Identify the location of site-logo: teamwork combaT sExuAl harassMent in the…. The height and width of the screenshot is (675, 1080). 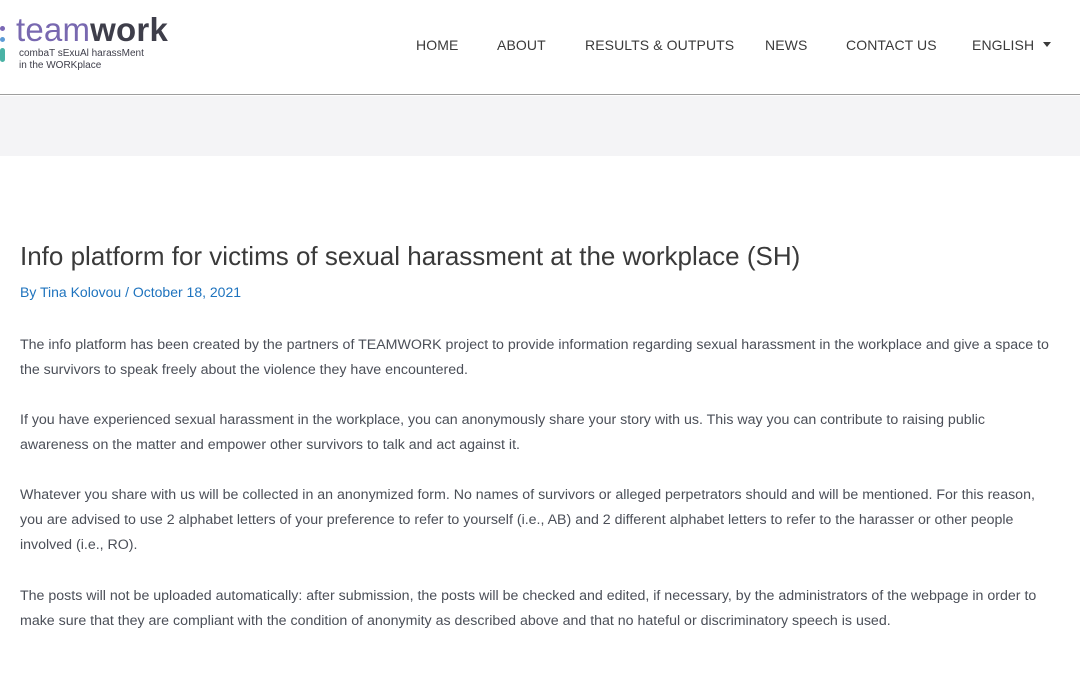
(100, 44).